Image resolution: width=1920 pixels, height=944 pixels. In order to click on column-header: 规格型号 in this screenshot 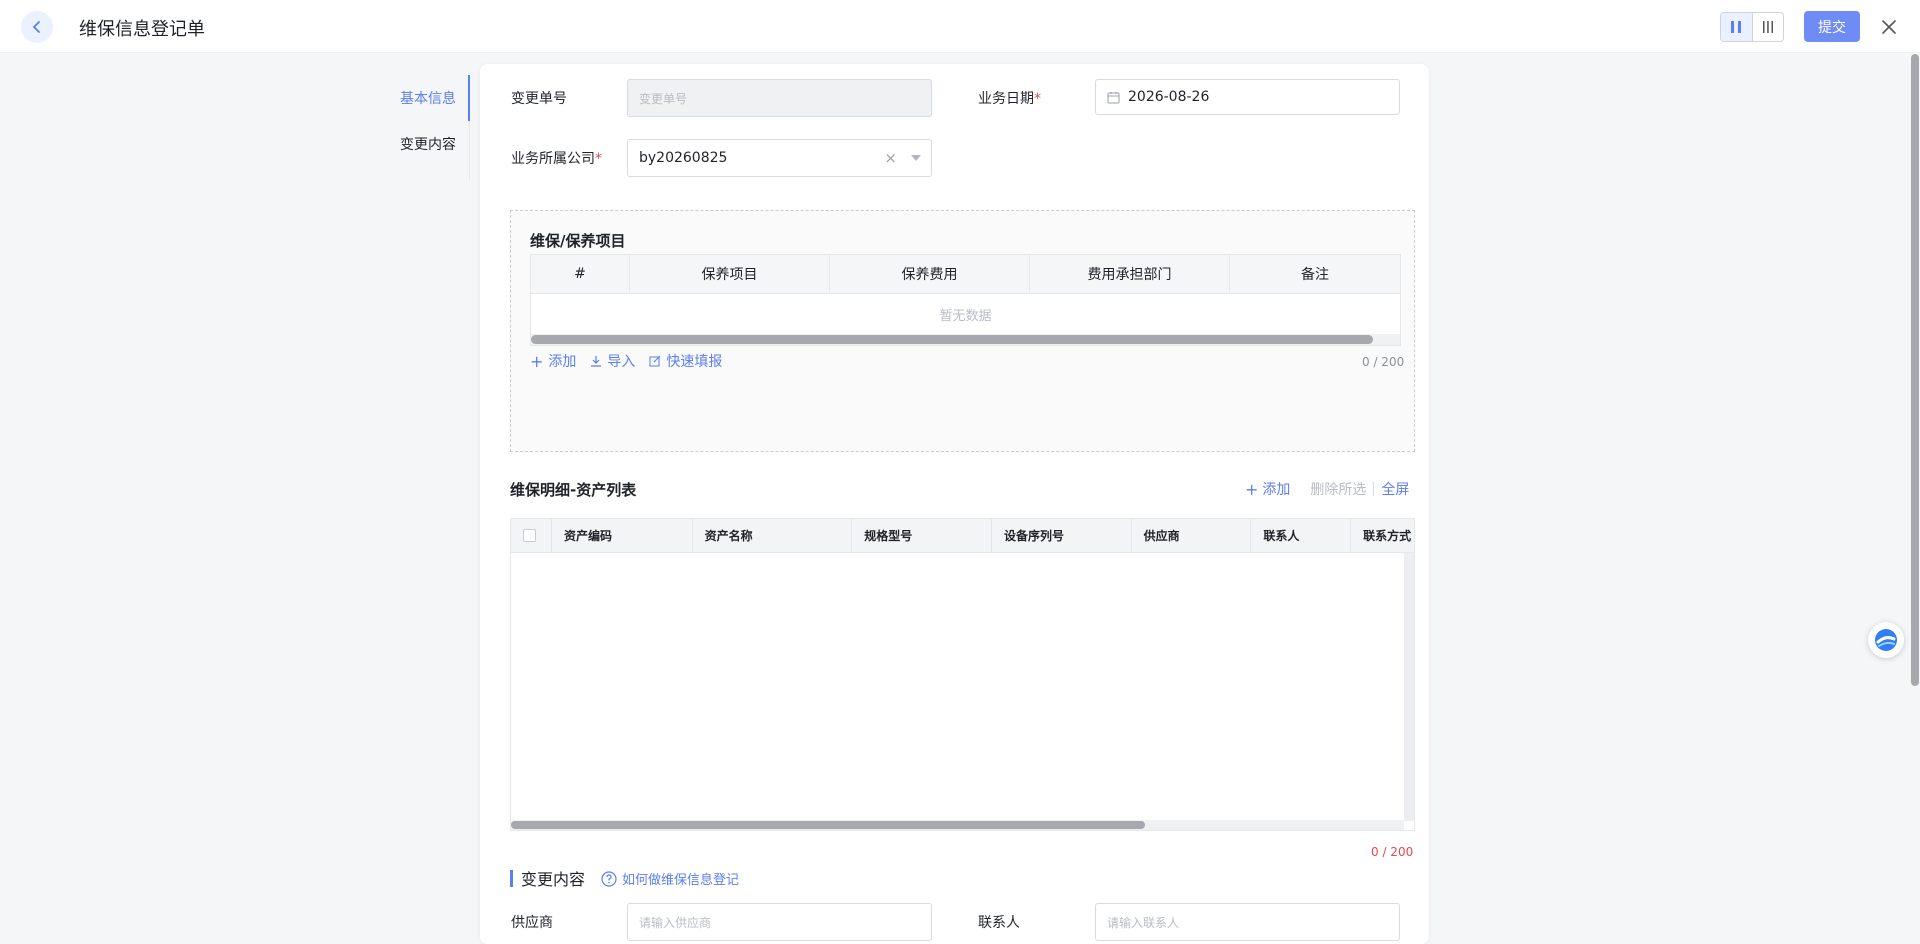, I will do `click(922, 535)`.